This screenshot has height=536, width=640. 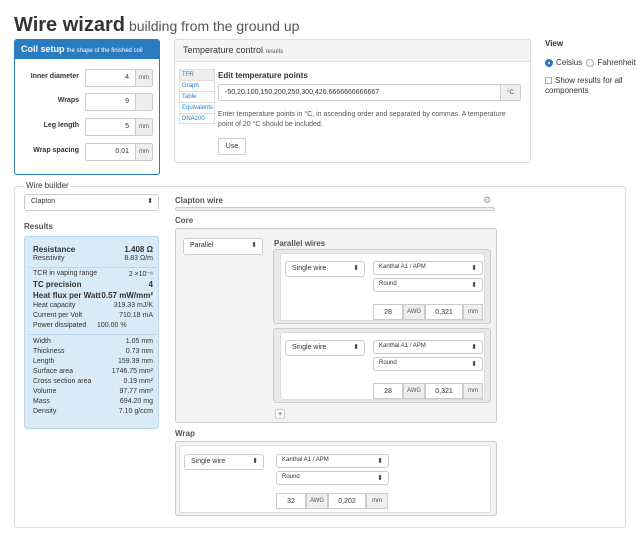 I want to click on wrap-mm-unit: mm, so click(x=377, y=501).